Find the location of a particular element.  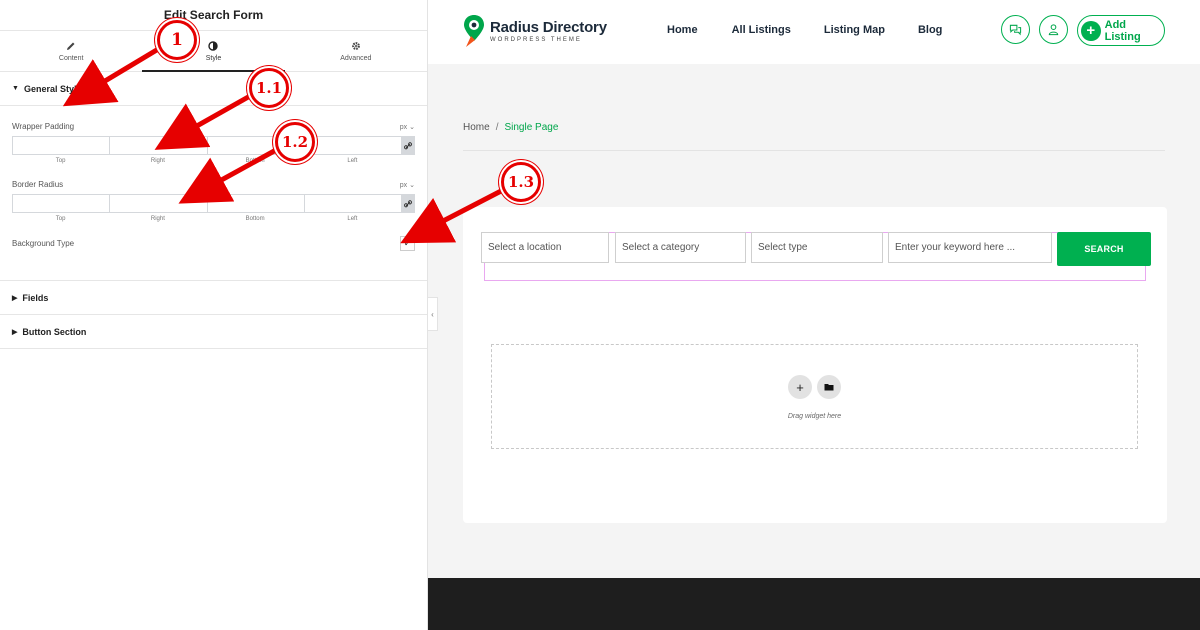

gear-icon is located at coordinates (355, 45).